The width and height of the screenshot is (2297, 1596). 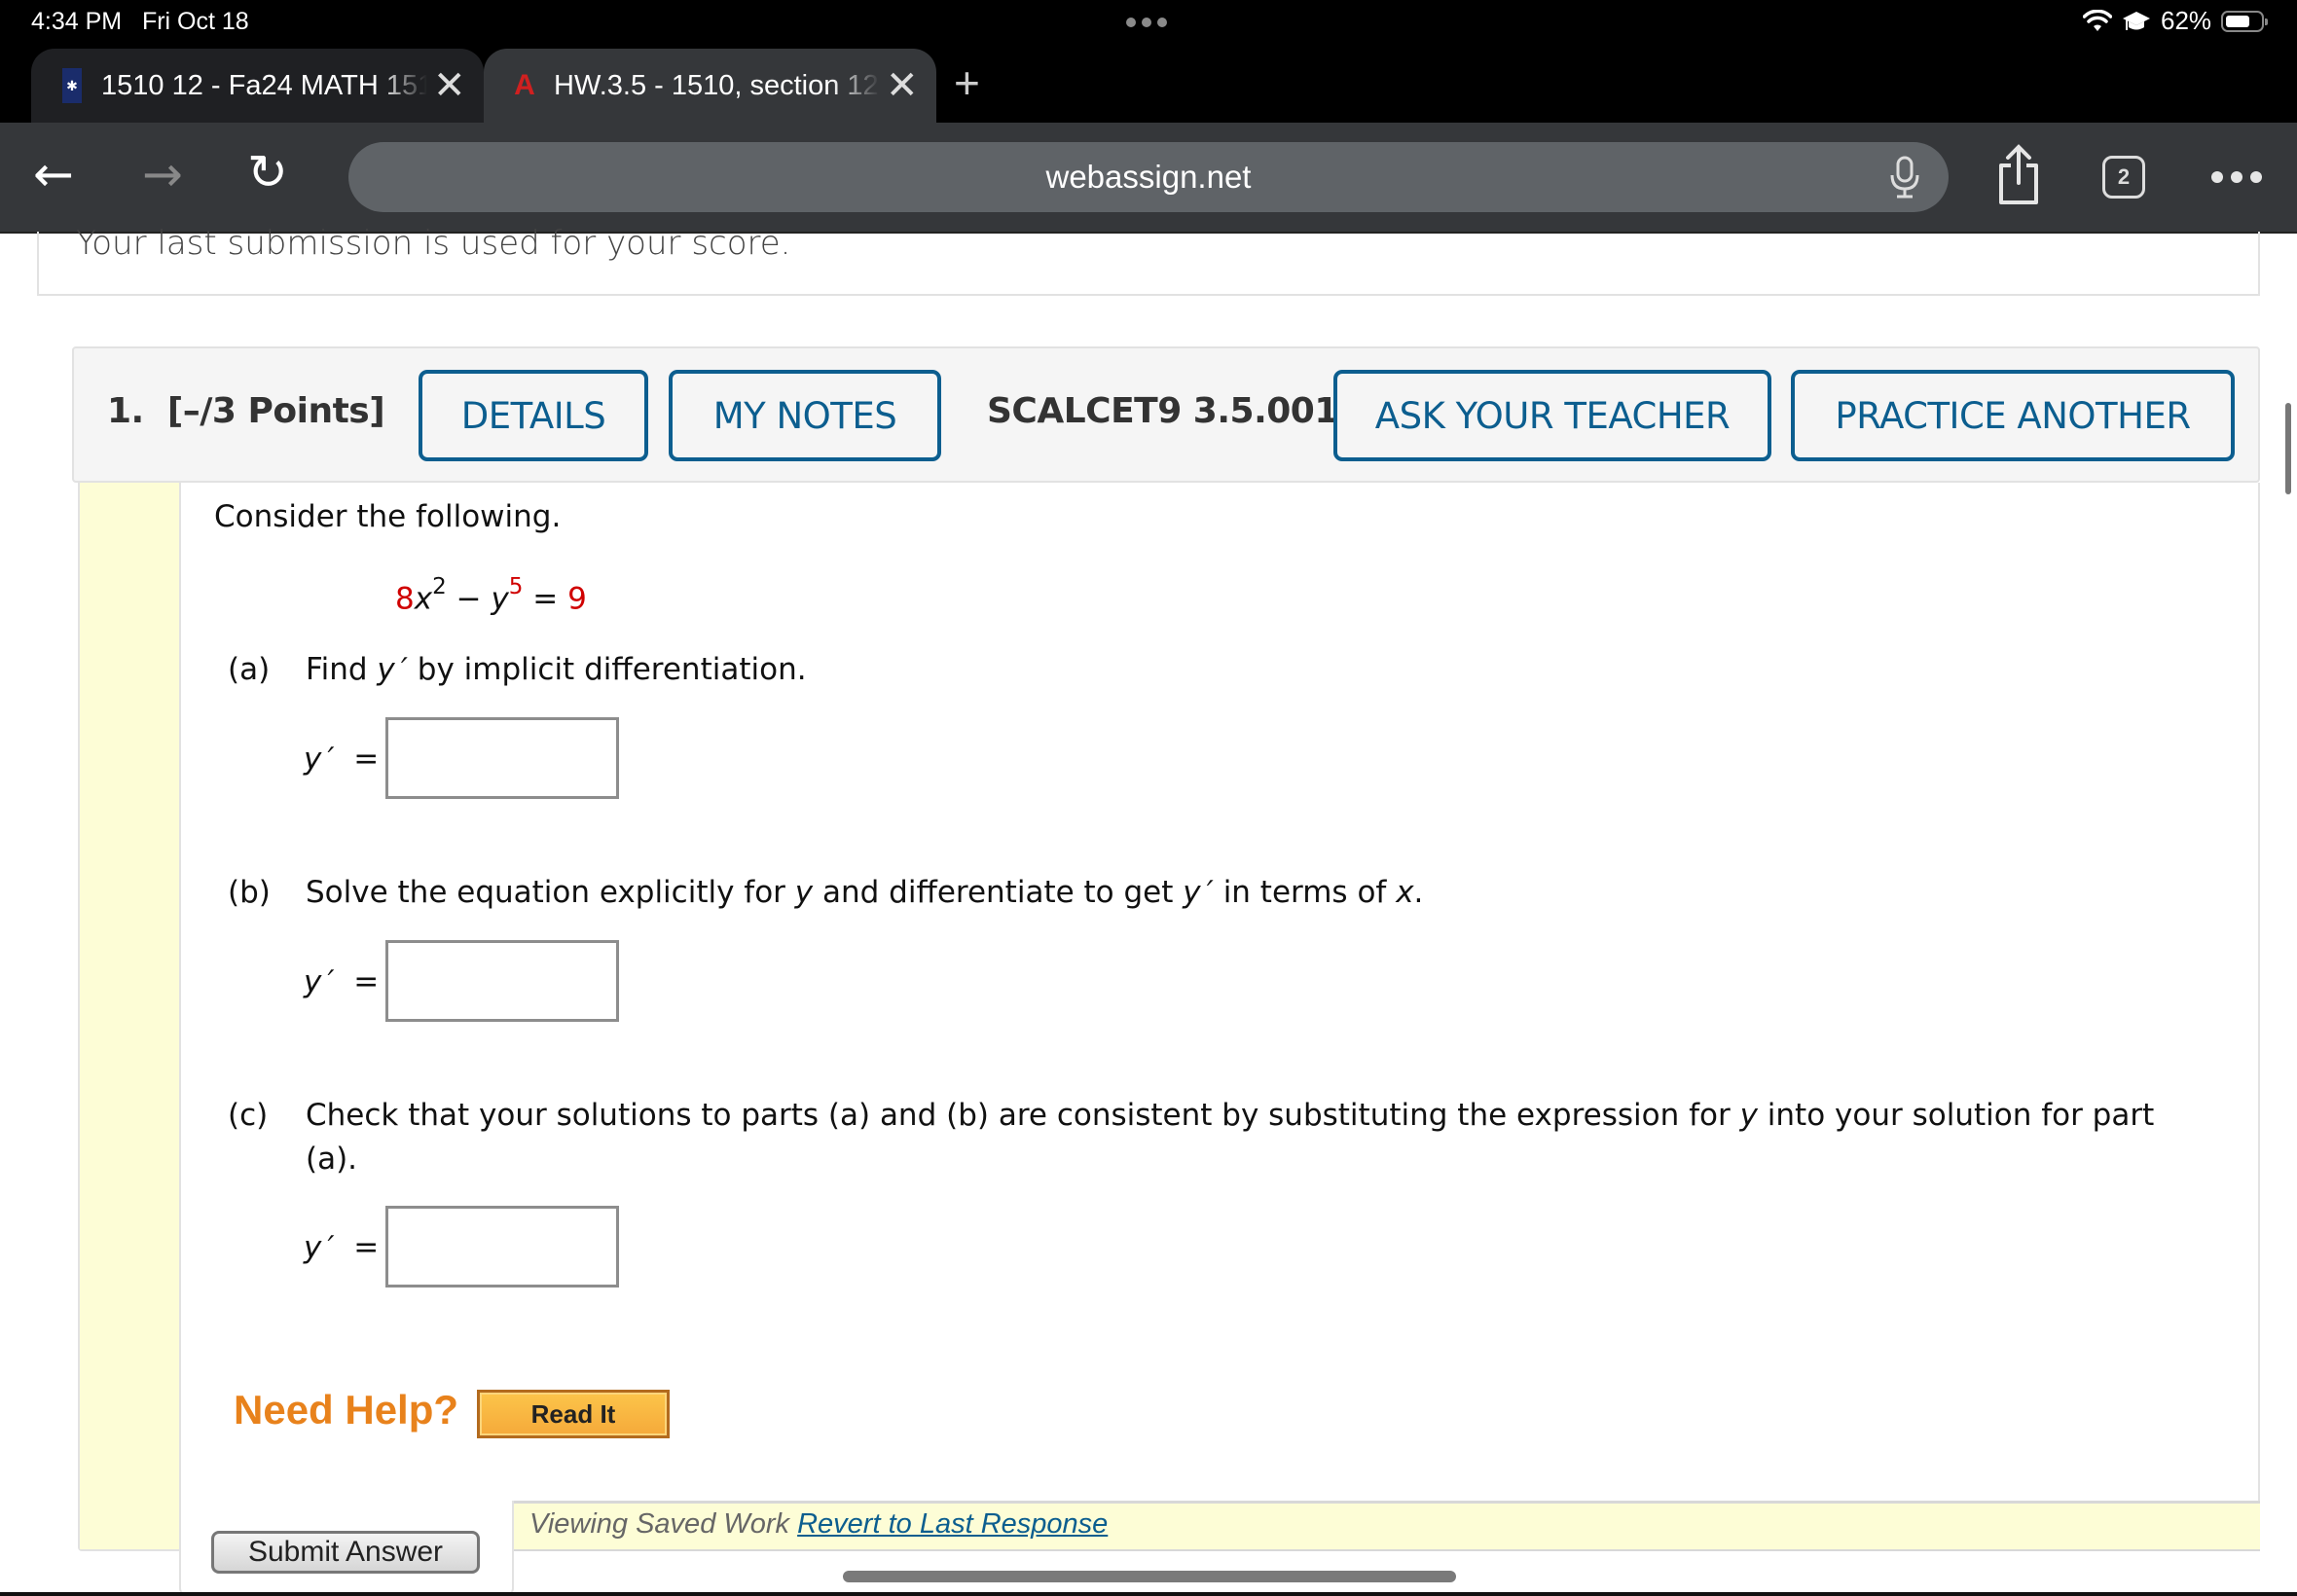 What do you see at coordinates (556, 669) in the screenshot?
I see `part-a-prompt: Find y ′ by implicit differentiation.` at bounding box center [556, 669].